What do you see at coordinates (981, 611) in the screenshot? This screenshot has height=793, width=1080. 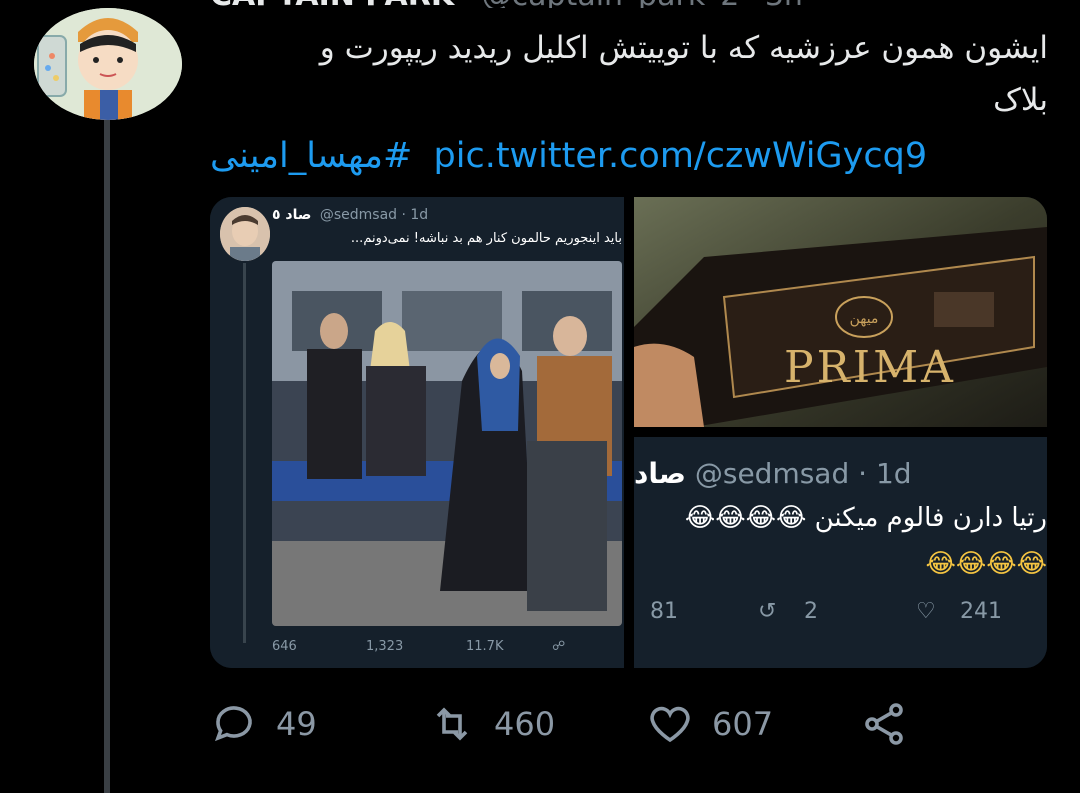 I see `reply-like-count: 241` at bounding box center [981, 611].